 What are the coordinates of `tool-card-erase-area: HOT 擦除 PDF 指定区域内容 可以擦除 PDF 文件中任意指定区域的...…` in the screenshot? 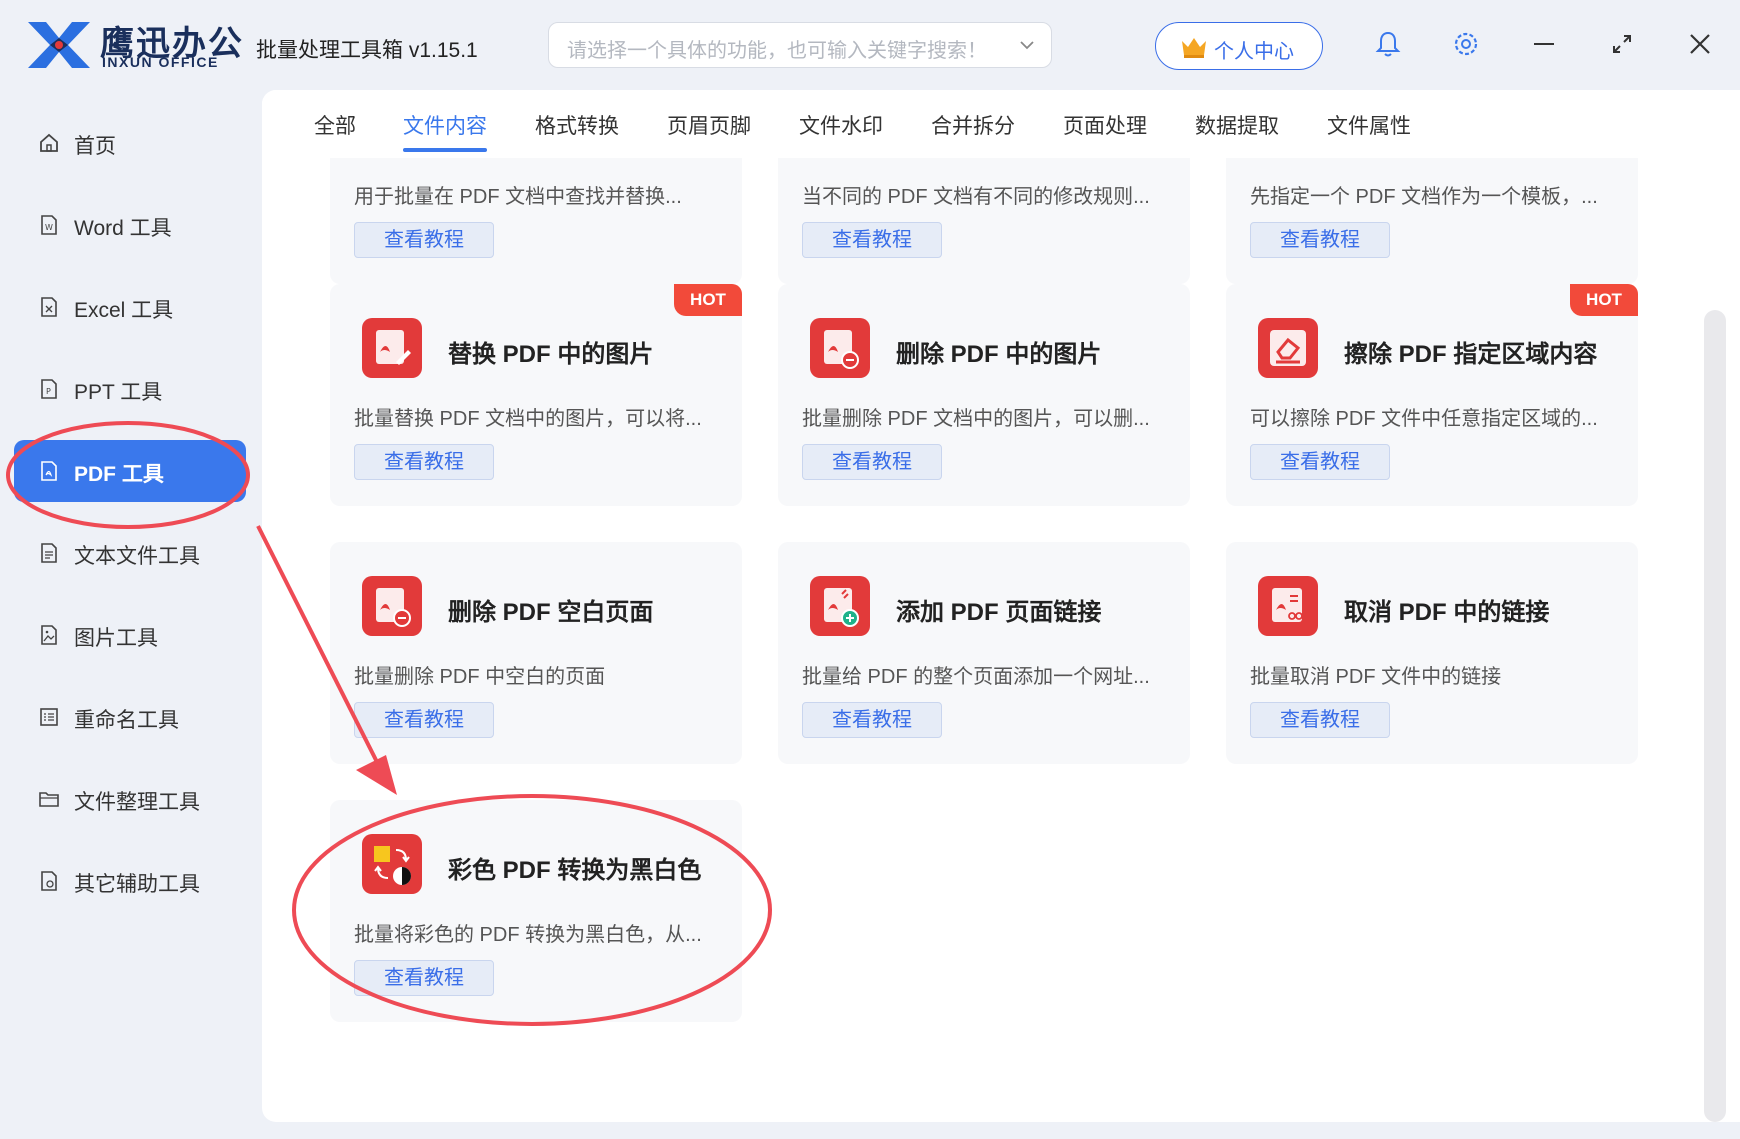 It's located at (1432, 395).